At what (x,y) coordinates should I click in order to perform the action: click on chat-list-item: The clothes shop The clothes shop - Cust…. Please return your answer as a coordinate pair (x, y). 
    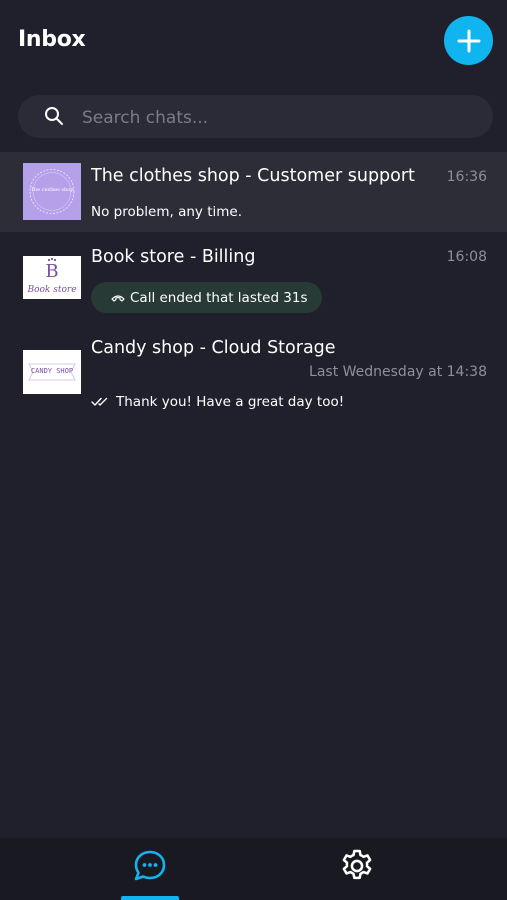
    Looking at the image, I should click on (253, 192).